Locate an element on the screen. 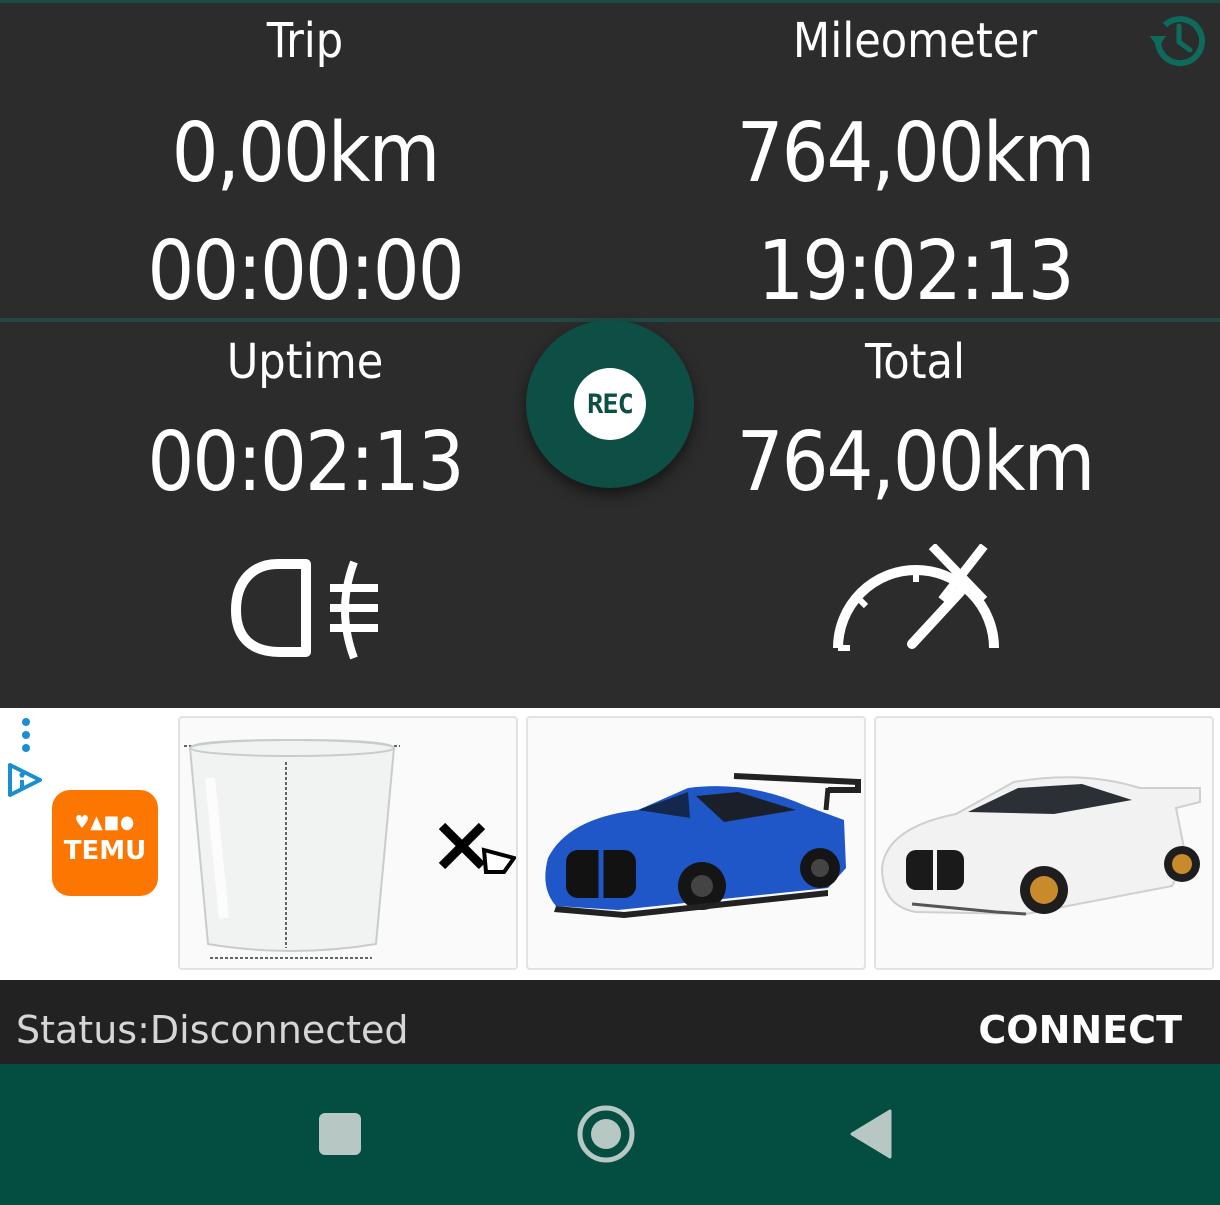 This screenshot has height=1205, width=1220. uptime-label: Uptime is located at coordinates (305, 362).